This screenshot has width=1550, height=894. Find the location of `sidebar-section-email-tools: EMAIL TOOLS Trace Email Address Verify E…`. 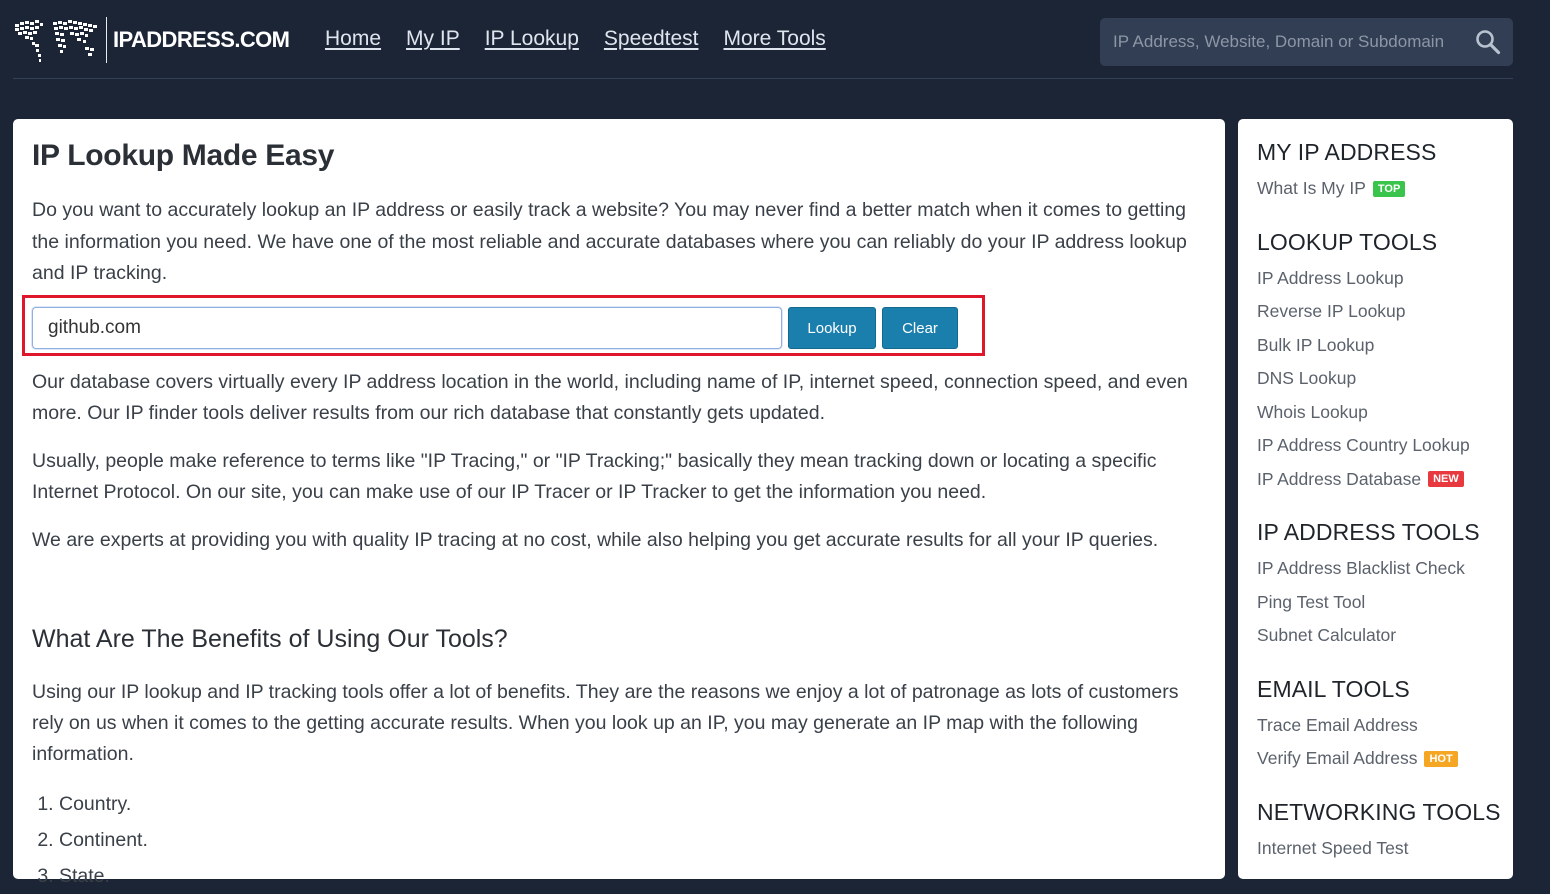

sidebar-section-email-tools: EMAIL TOOLS Trace Email Address Verify E… is located at coordinates (1385, 725).